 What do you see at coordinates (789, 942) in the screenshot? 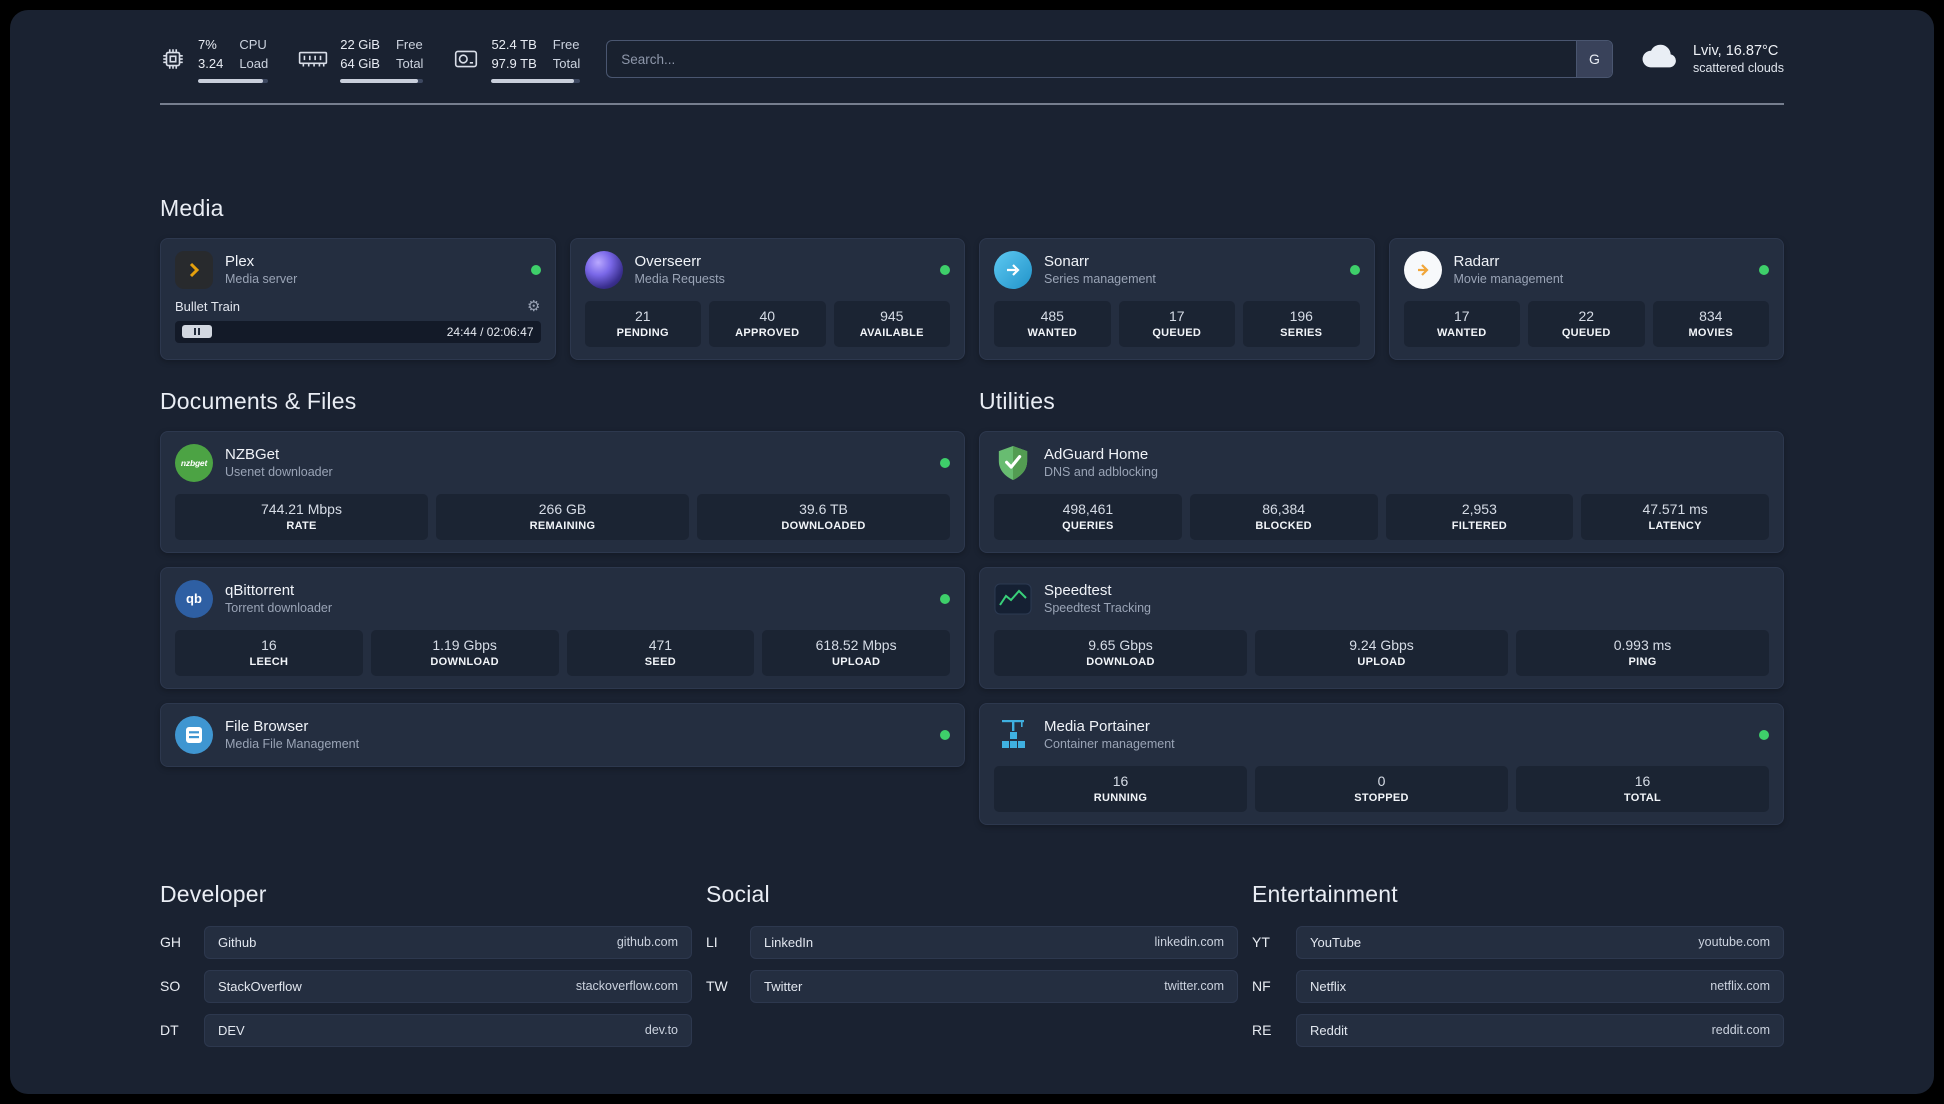
I see `bookmark-name: LinkedIn` at bounding box center [789, 942].